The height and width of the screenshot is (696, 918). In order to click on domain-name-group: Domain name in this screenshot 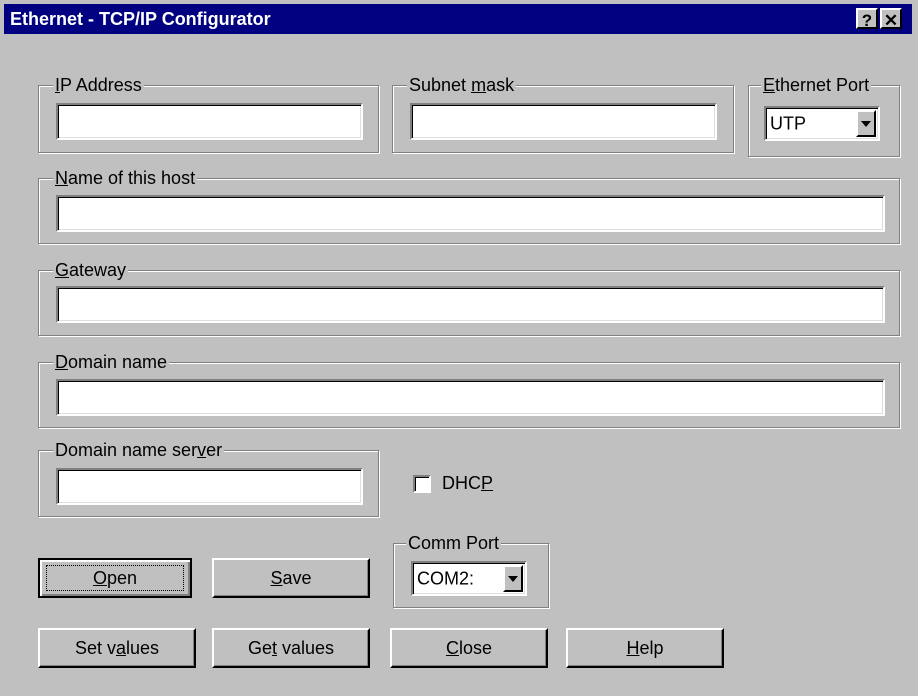, I will do `click(469, 389)`.